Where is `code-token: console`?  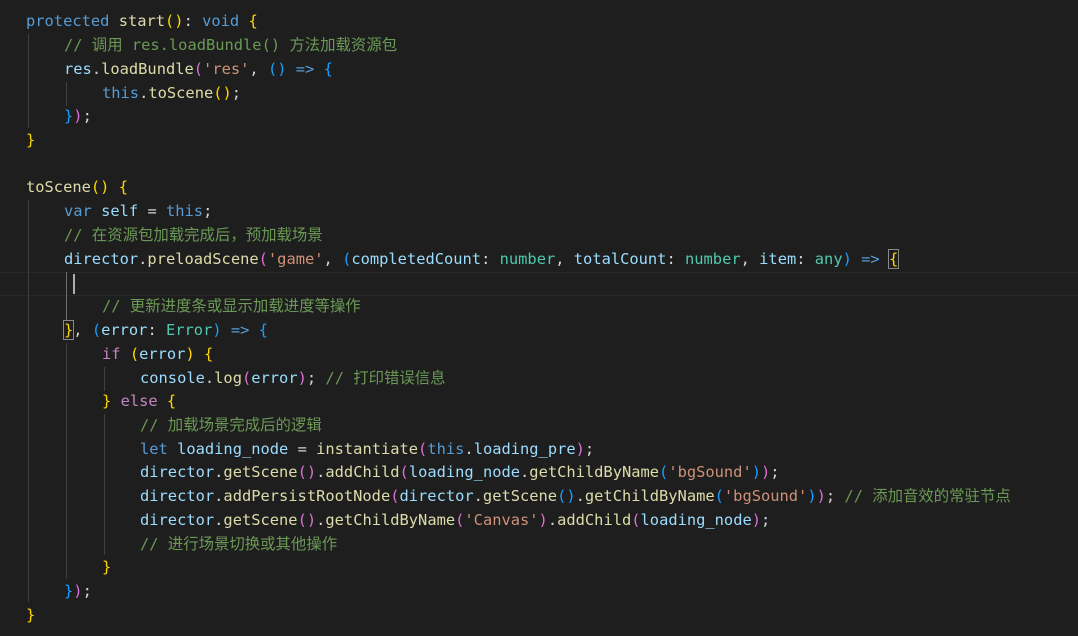
code-token: console is located at coordinates (172, 378).